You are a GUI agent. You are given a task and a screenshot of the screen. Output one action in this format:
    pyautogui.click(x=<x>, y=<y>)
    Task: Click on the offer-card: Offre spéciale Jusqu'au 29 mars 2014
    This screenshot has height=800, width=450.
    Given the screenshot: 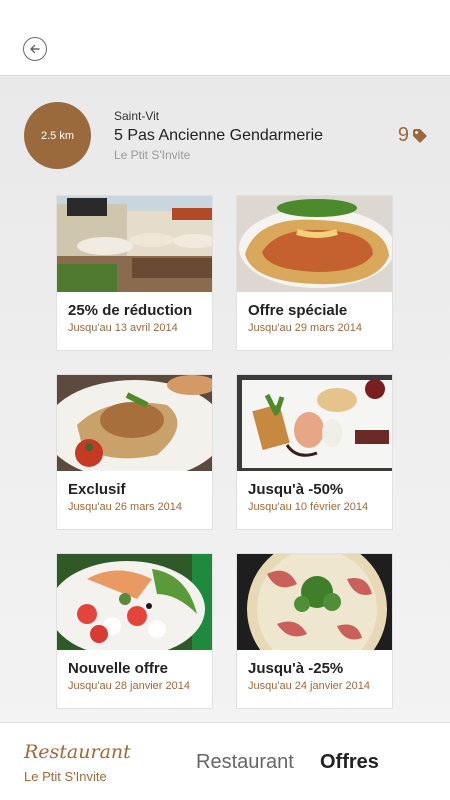 What is the action you would take?
    pyautogui.click(x=314, y=273)
    